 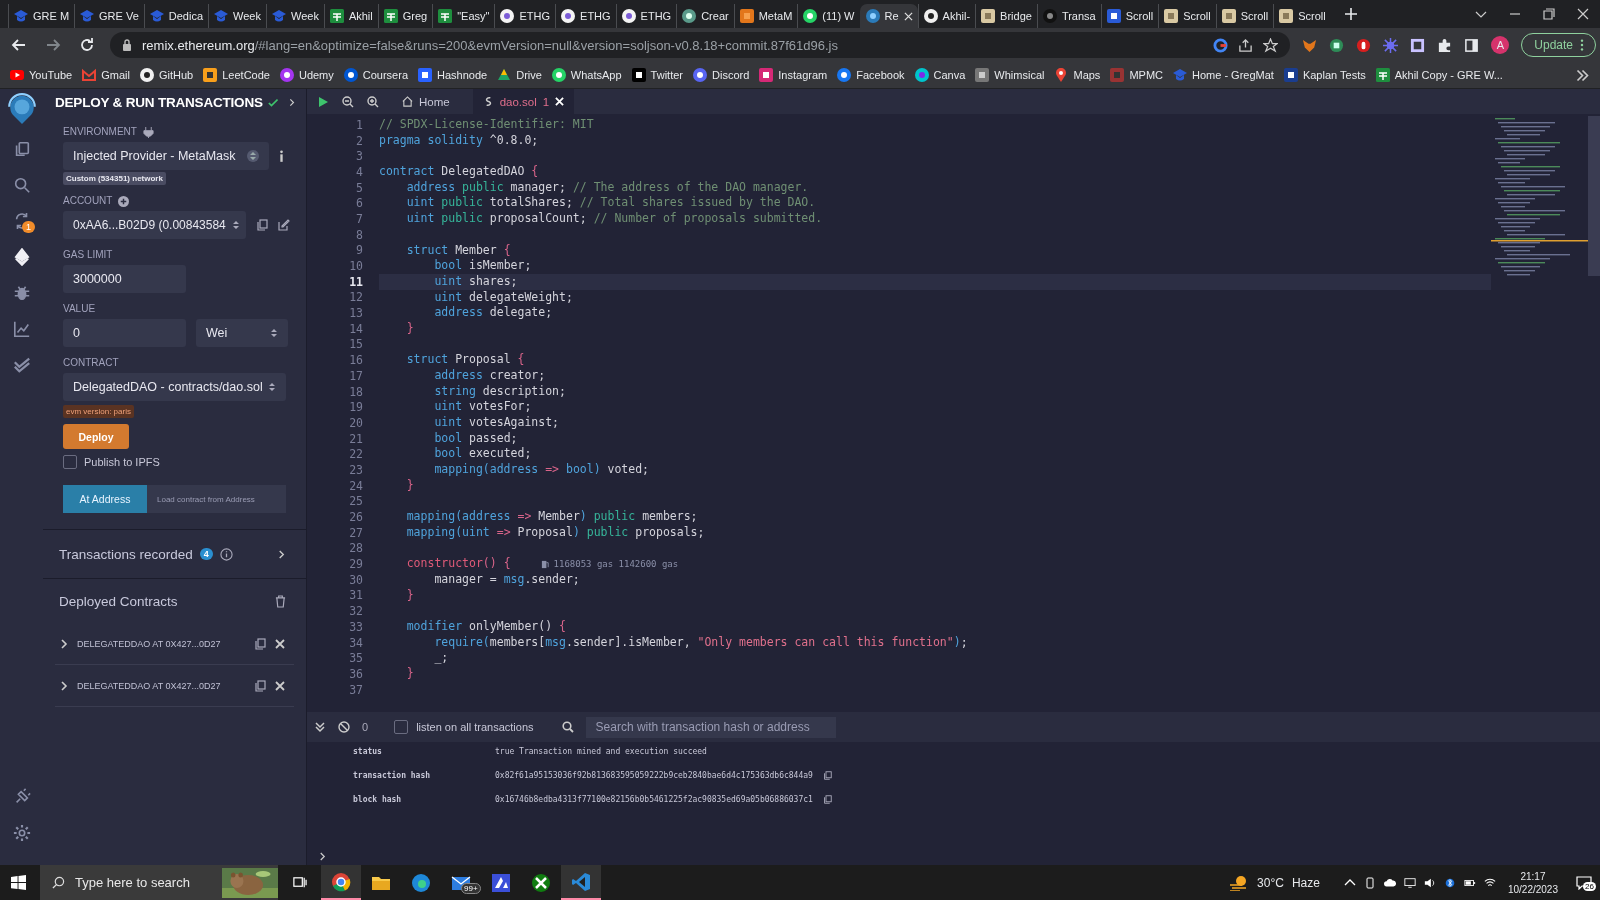 I want to click on display-icon, so click(x=1409, y=882).